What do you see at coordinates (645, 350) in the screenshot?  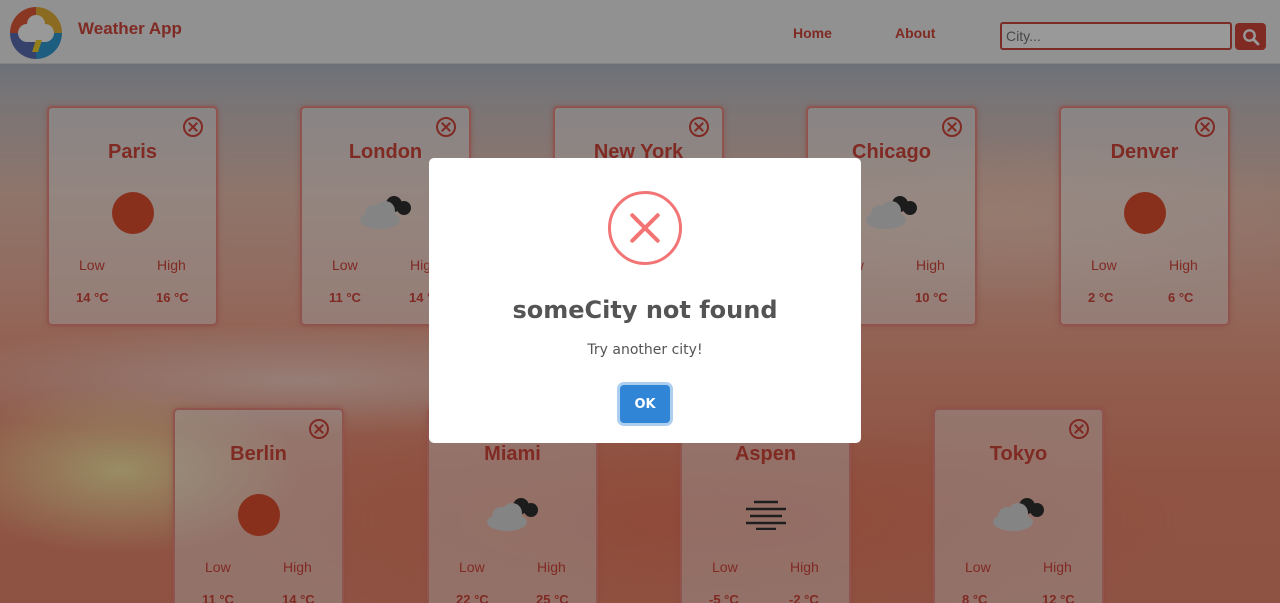 I see `dialog-message: Try another city!` at bounding box center [645, 350].